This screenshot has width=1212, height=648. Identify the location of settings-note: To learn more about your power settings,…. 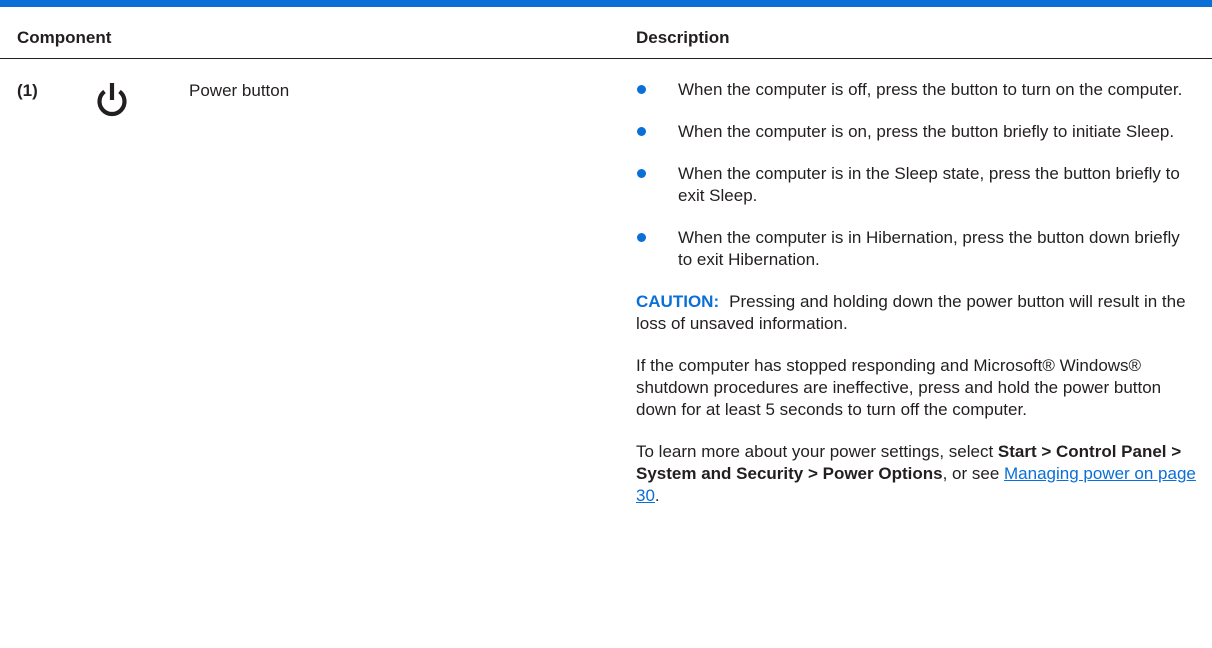
(916, 474).